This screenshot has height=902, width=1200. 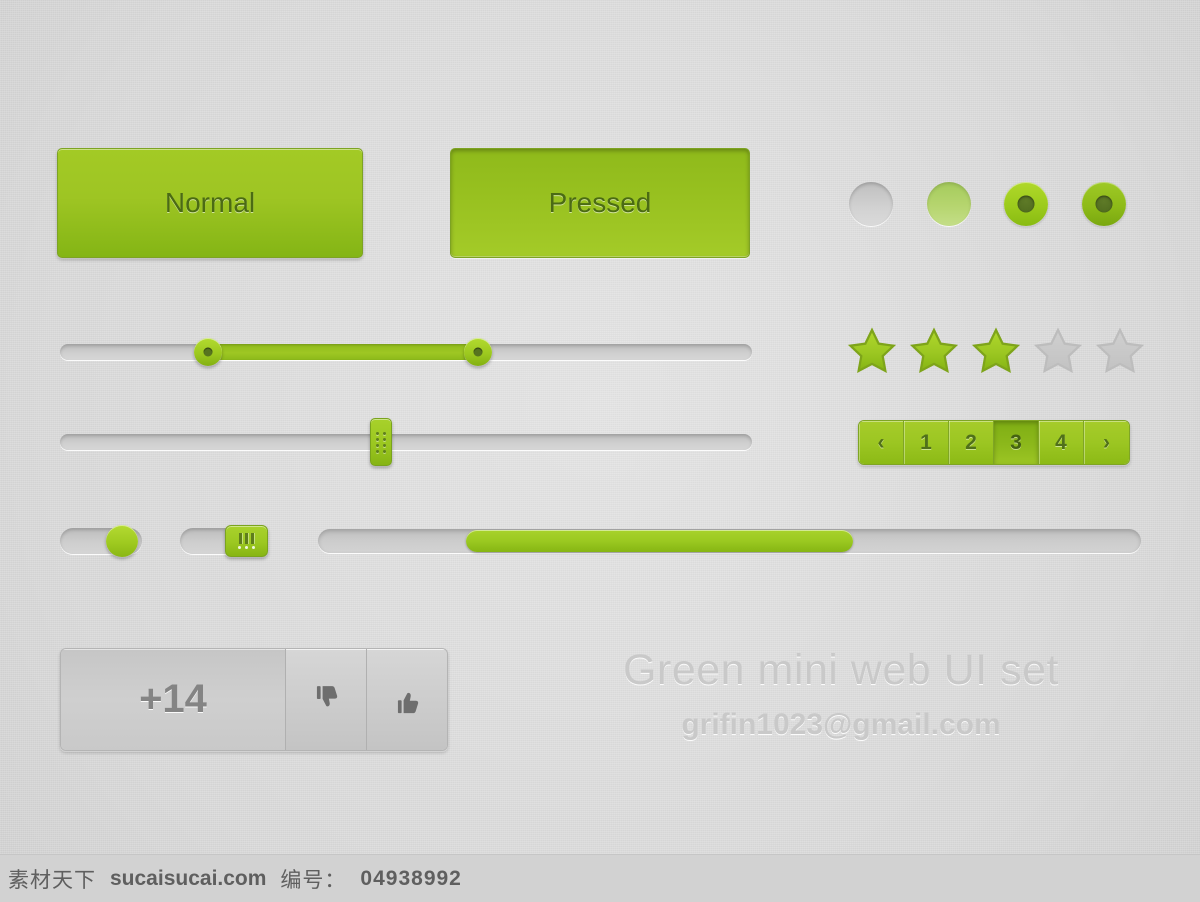 I want to click on grip-bars-icon, so click(x=246, y=538).